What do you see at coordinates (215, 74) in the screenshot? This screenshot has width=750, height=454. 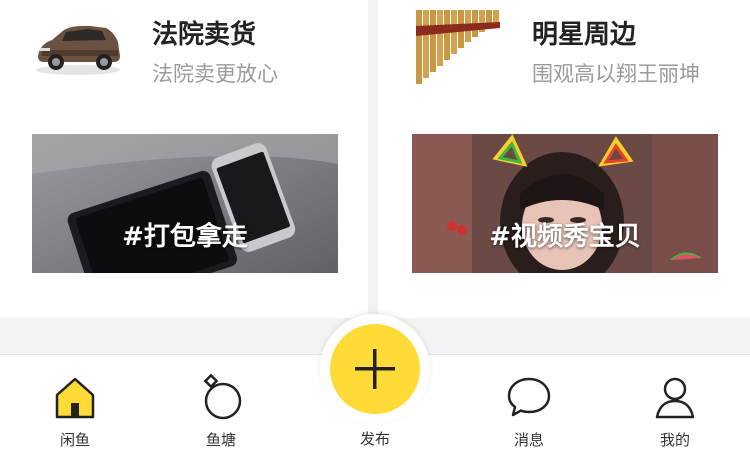 I see `card-subtitle: 法院卖更放心` at bounding box center [215, 74].